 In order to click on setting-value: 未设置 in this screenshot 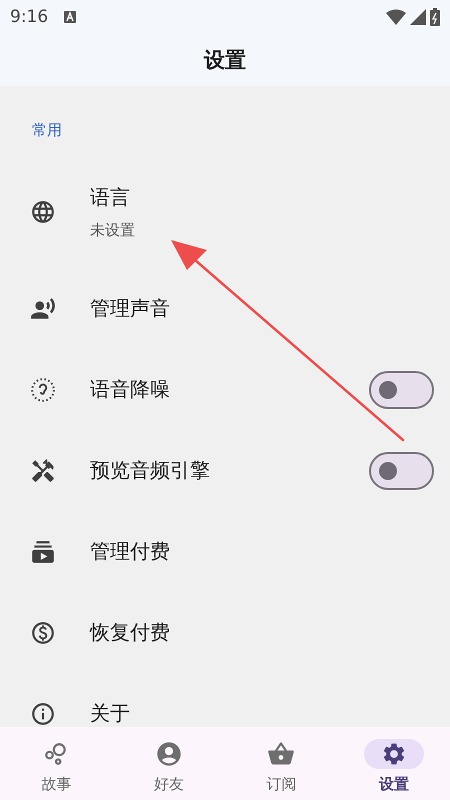, I will do `click(113, 230)`.